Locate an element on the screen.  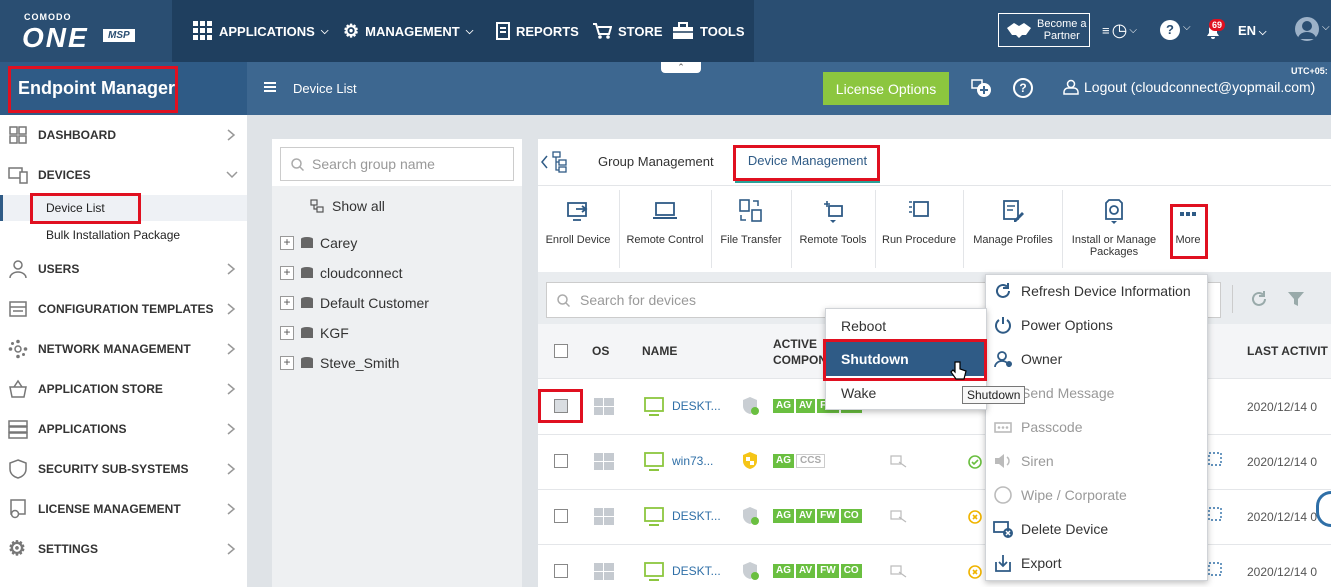
column-header-active-components: ACTIVE COMPON is located at coordinates (800, 352).